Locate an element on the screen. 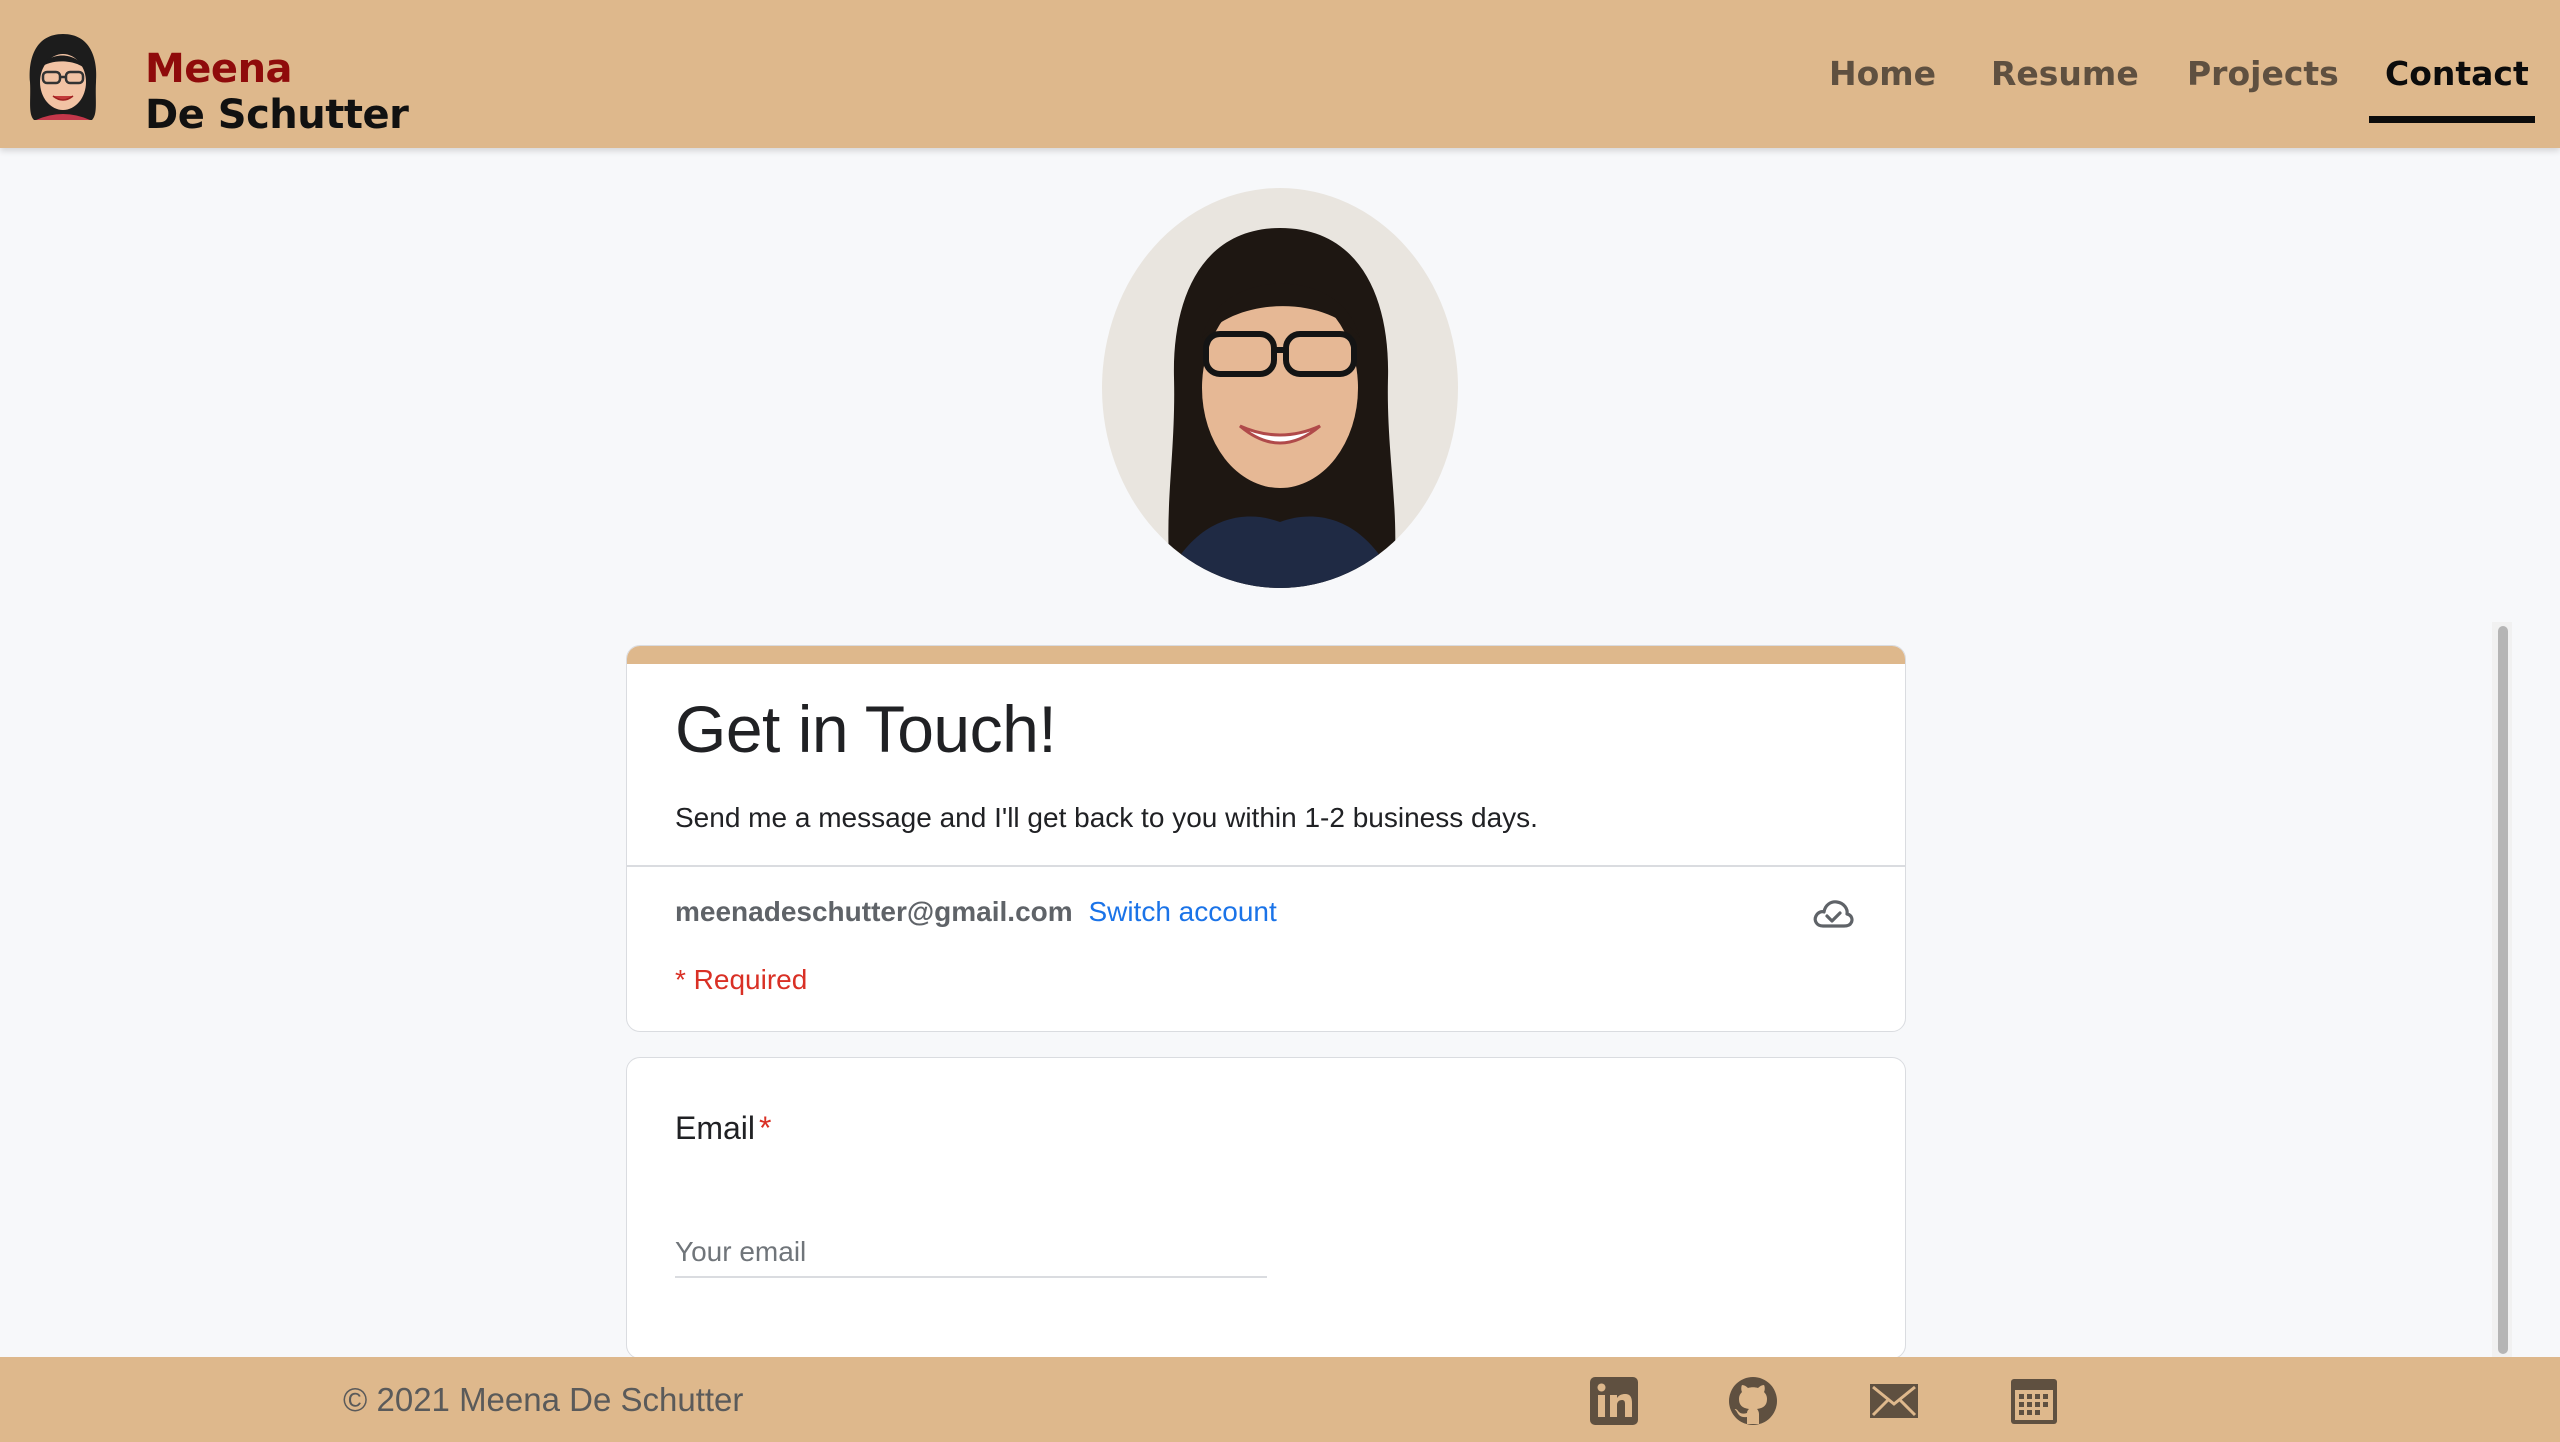 The width and height of the screenshot is (2560, 1442). github-icon is located at coordinates (1753, 1401).